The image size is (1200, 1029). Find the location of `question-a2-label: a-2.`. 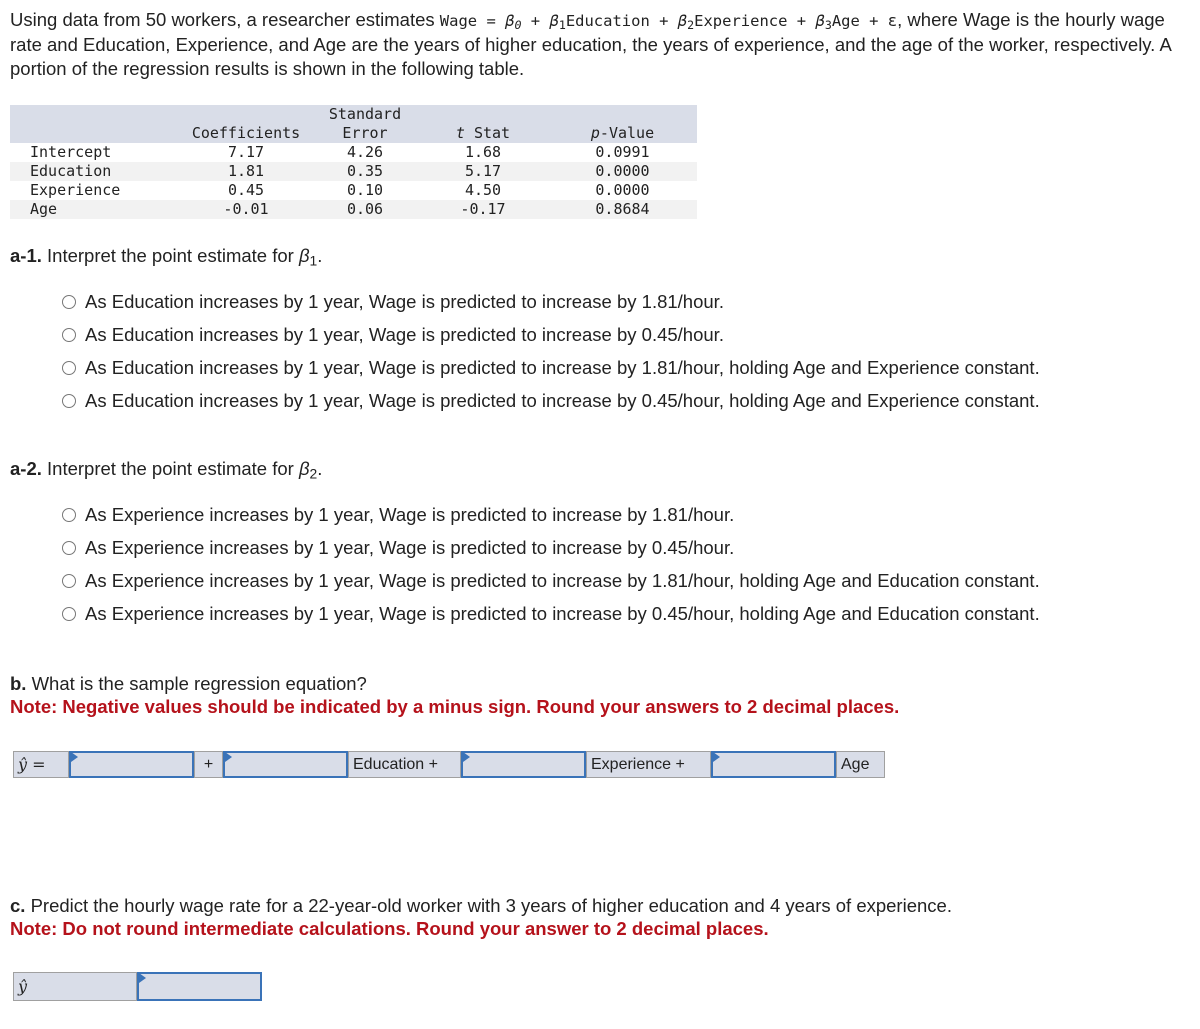

question-a2-label: a-2. is located at coordinates (26, 468).